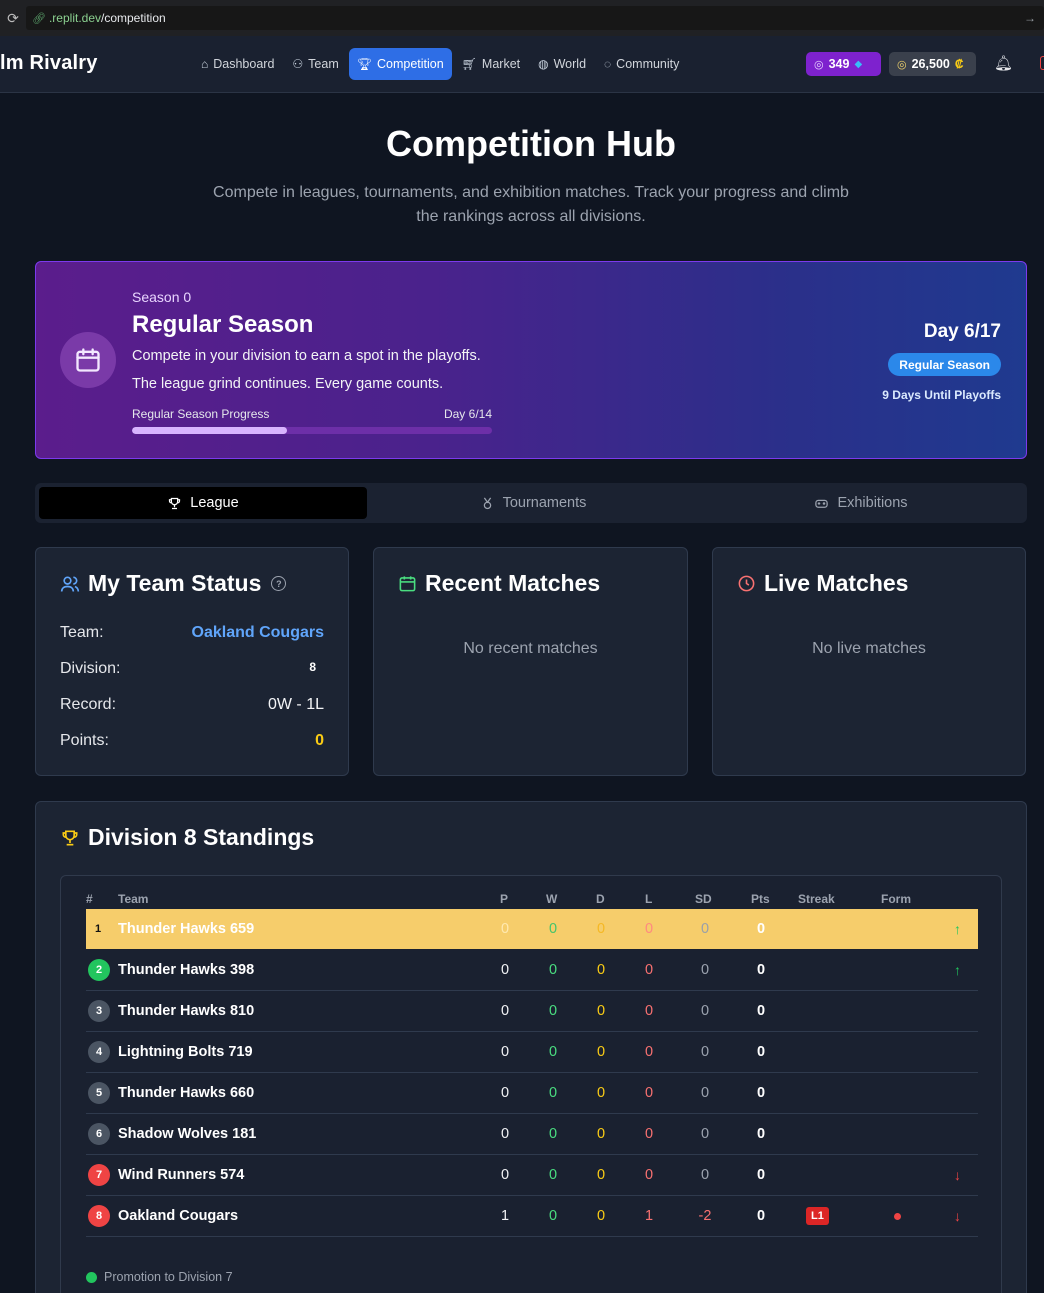  What do you see at coordinates (532, 1093) in the screenshot?
I see `table-row: 5 Thunder Hawks 660 0 0 0 0 0 0` at bounding box center [532, 1093].